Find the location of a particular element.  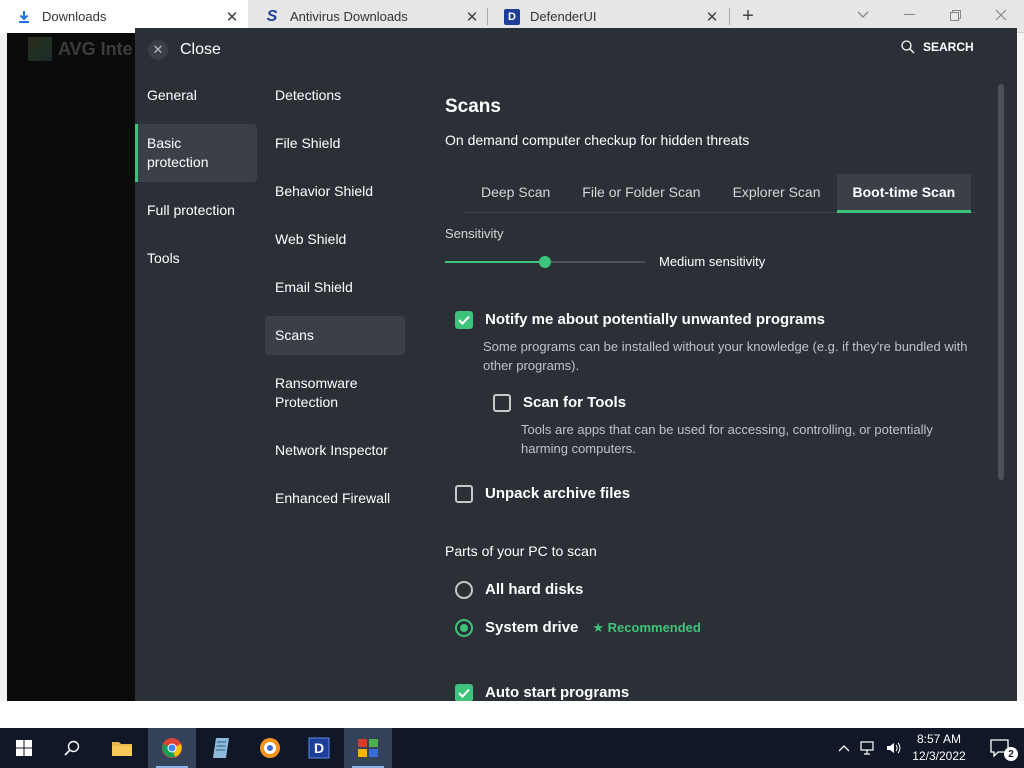

chevron-up-icon is located at coordinates (844, 748).